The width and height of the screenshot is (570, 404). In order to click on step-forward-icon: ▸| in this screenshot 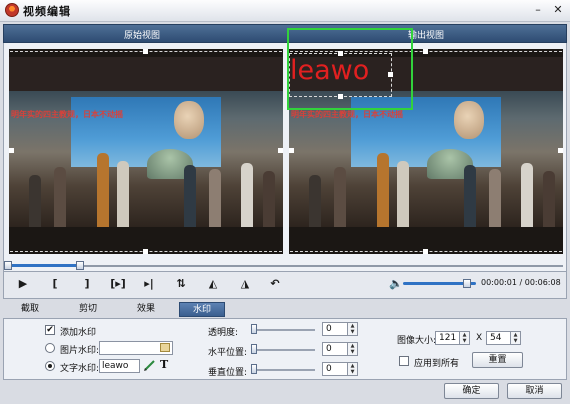, I will do `click(149, 283)`.